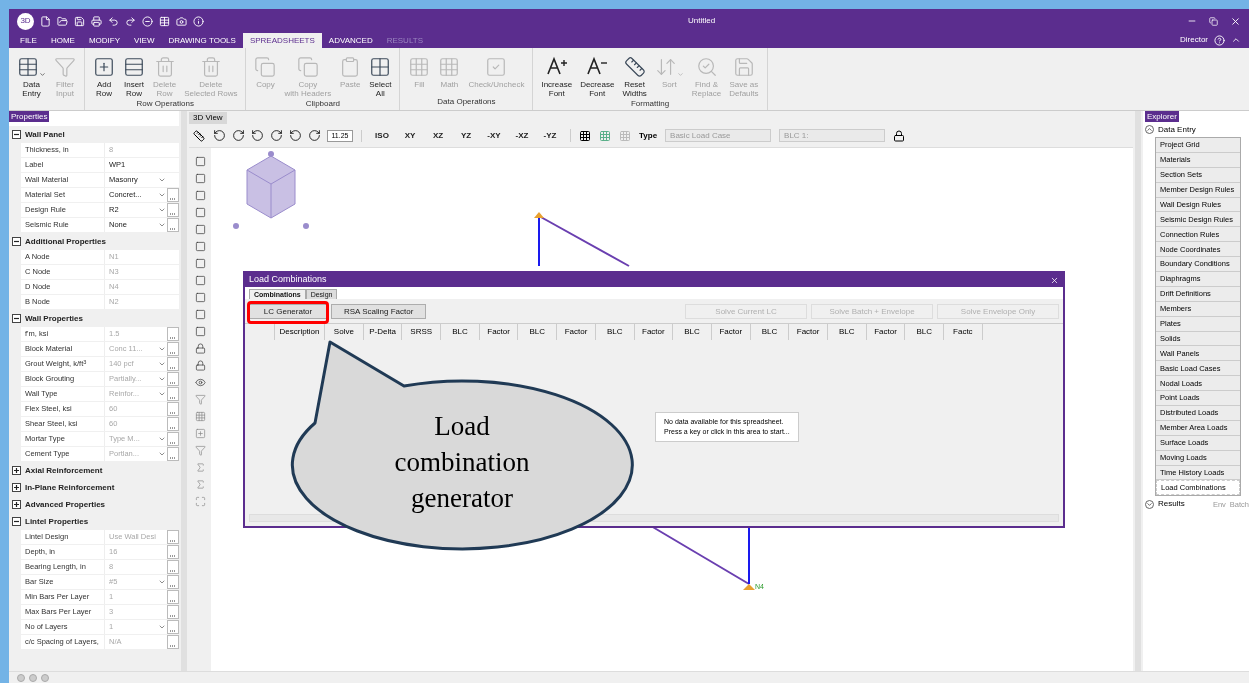  Describe the element at coordinates (62, 40) in the screenshot. I see `menu-tab: HOME` at that location.